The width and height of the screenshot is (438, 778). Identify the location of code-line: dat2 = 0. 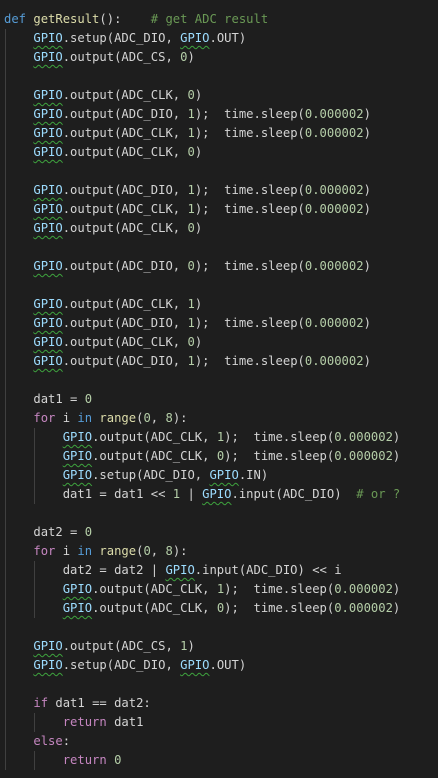
(219, 532).